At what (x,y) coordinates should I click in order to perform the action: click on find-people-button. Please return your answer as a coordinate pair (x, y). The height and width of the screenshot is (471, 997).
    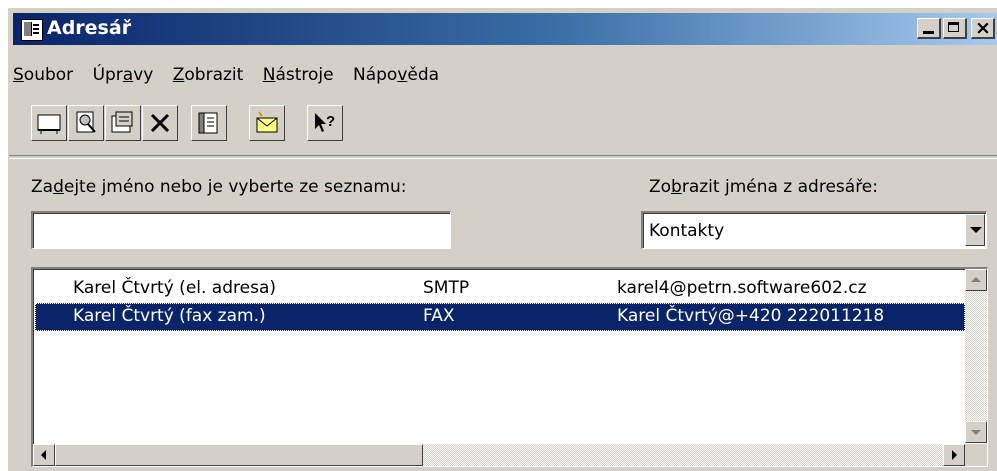
    Looking at the image, I should click on (86, 123).